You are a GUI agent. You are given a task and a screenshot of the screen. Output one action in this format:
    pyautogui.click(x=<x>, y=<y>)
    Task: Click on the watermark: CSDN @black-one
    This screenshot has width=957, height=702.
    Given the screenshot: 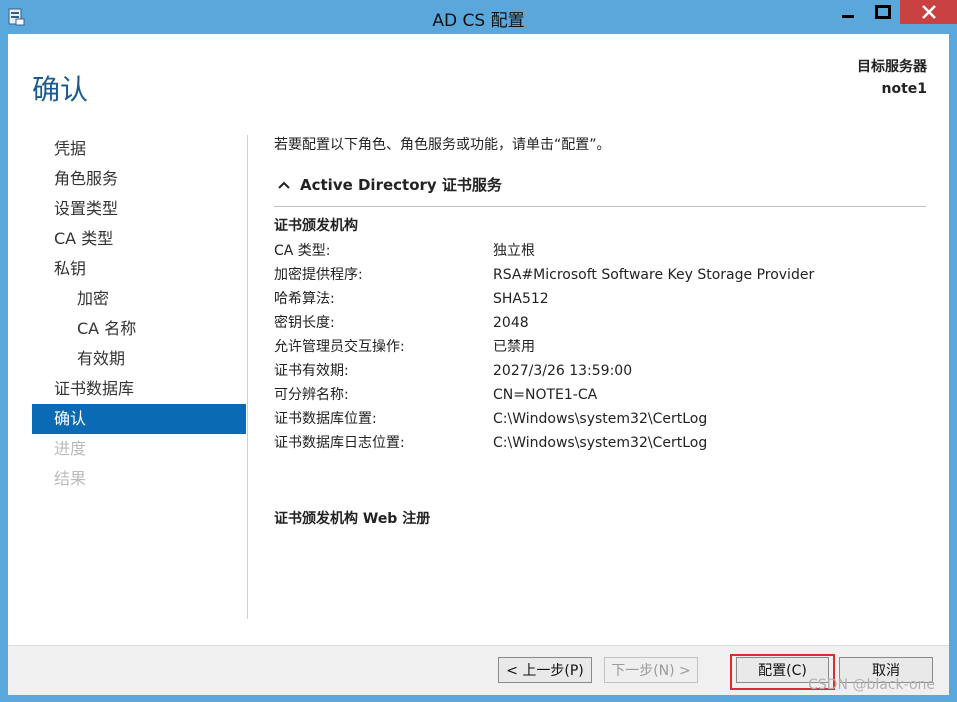 What is the action you would take?
    pyautogui.click(x=871, y=685)
    